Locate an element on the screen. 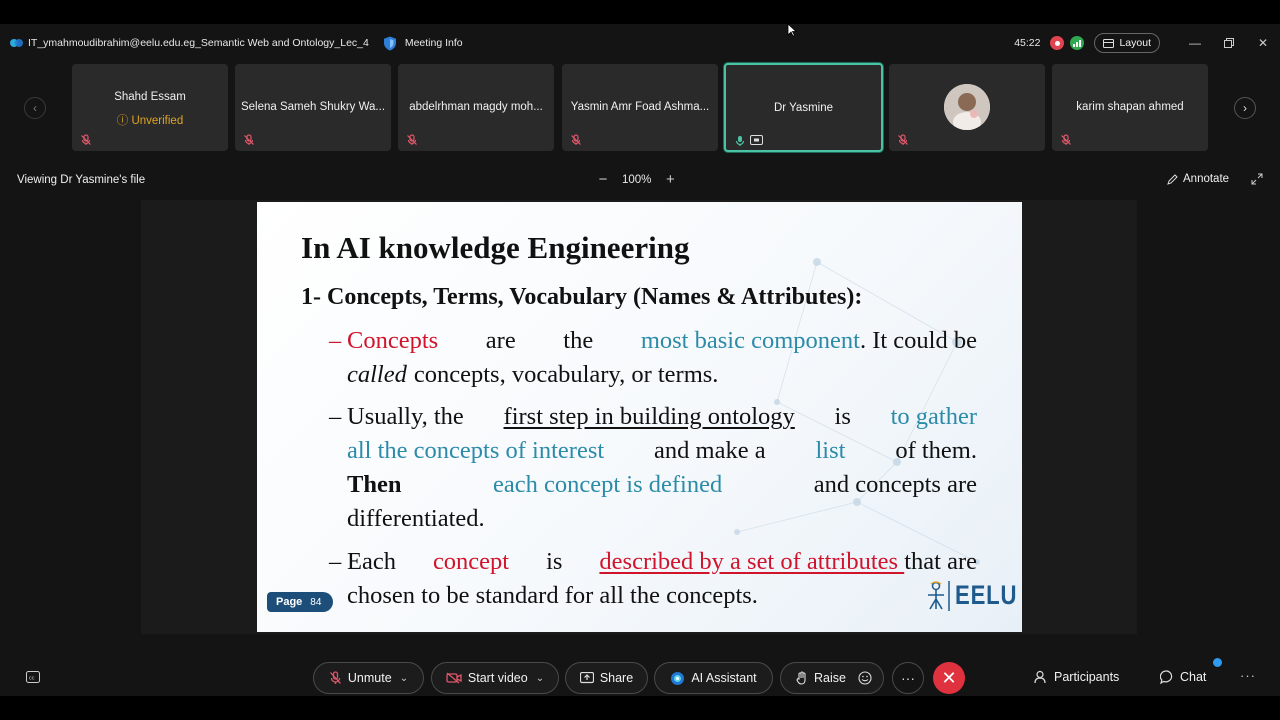 The height and width of the screenshot is (720, 1280). participant-tile: karim shapan ahmed is located at coordinates (1130, 107).